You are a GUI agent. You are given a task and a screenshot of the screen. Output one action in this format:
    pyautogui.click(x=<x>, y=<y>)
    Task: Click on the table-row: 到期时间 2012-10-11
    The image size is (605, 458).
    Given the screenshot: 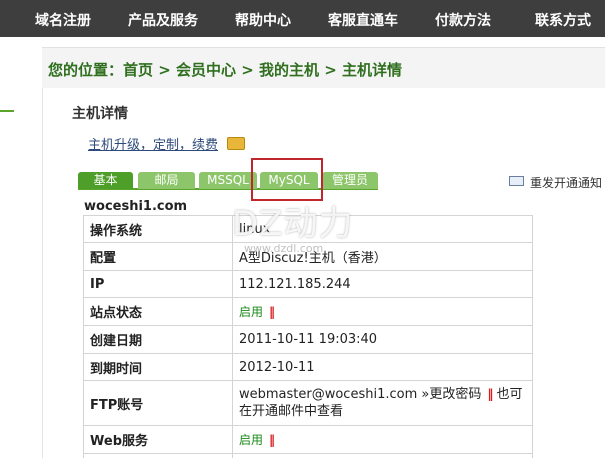 What is the action you would take?
    pyautogui.click(x=308, y=367)
    